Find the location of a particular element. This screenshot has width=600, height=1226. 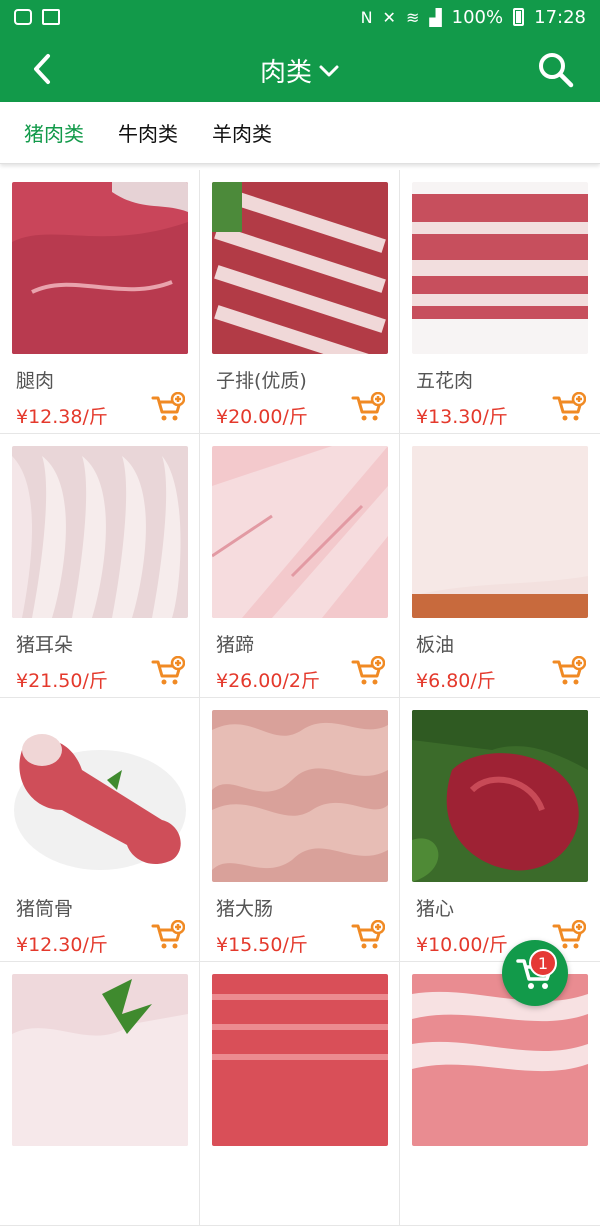

search-button is located at coordinates (556, 70).